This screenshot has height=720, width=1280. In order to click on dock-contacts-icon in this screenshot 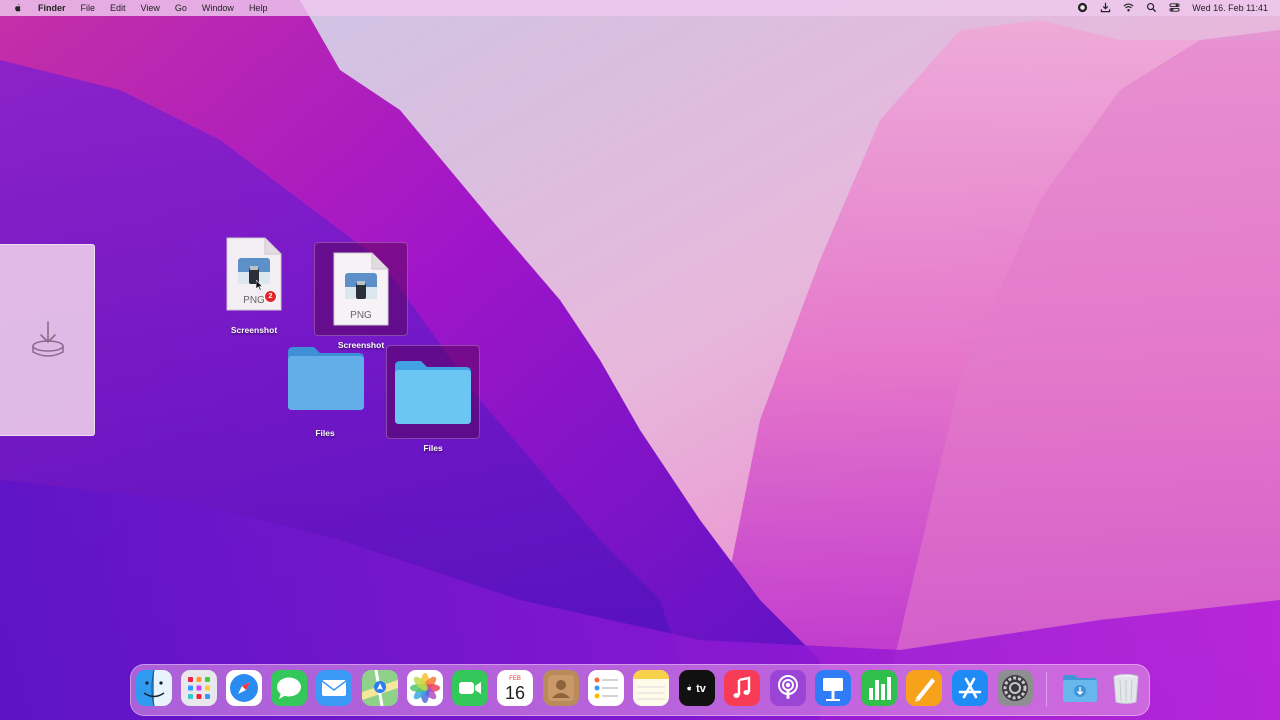, I will do `click(561, 688)`.